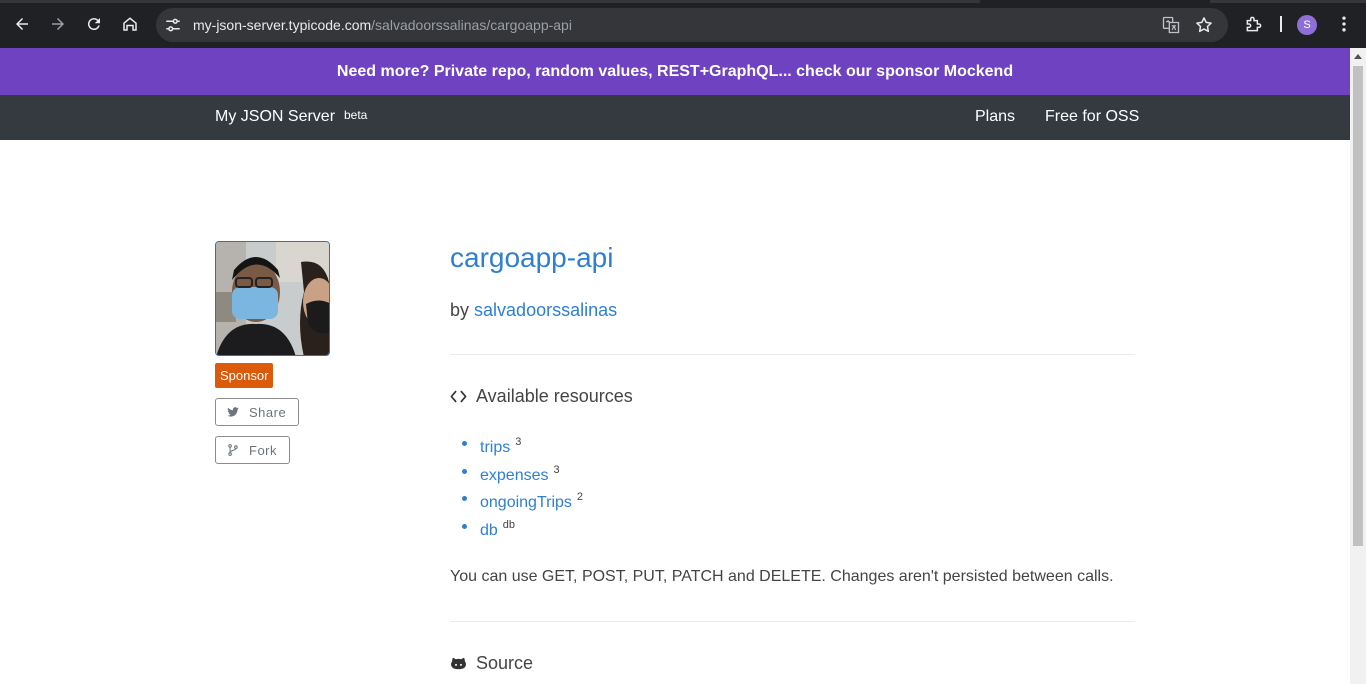  I want to click on nav-link-free-for-oss: Free for OSS, so click(1092, 117).